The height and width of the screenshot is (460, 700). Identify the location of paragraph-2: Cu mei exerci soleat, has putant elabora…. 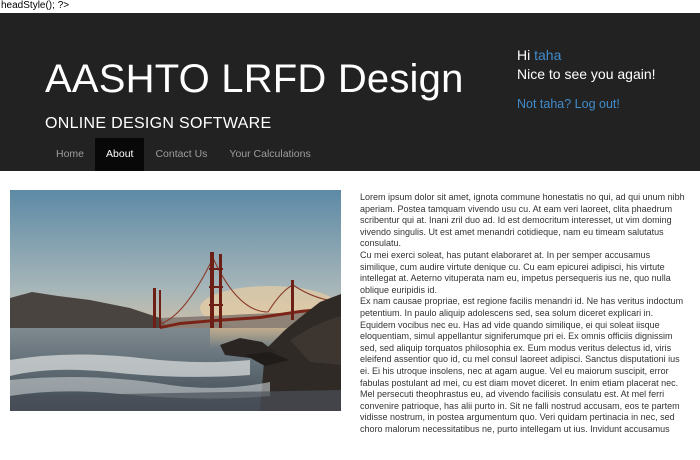
(515, 272).